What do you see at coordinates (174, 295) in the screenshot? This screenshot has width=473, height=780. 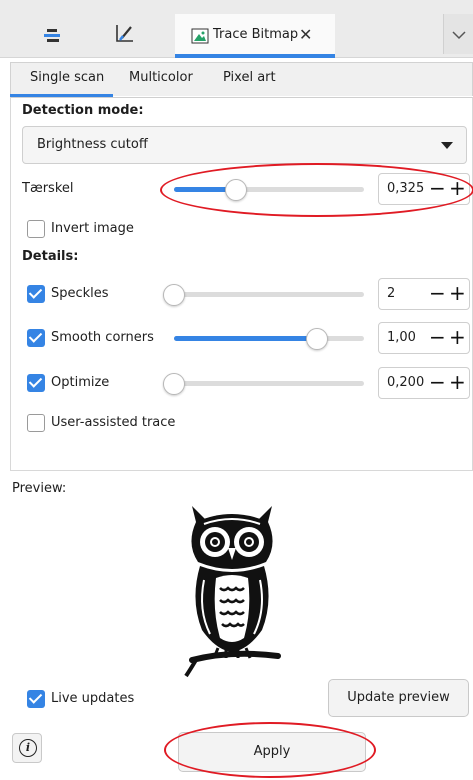 I see `speckles-slider-handle` at bounding box center [174, 295].